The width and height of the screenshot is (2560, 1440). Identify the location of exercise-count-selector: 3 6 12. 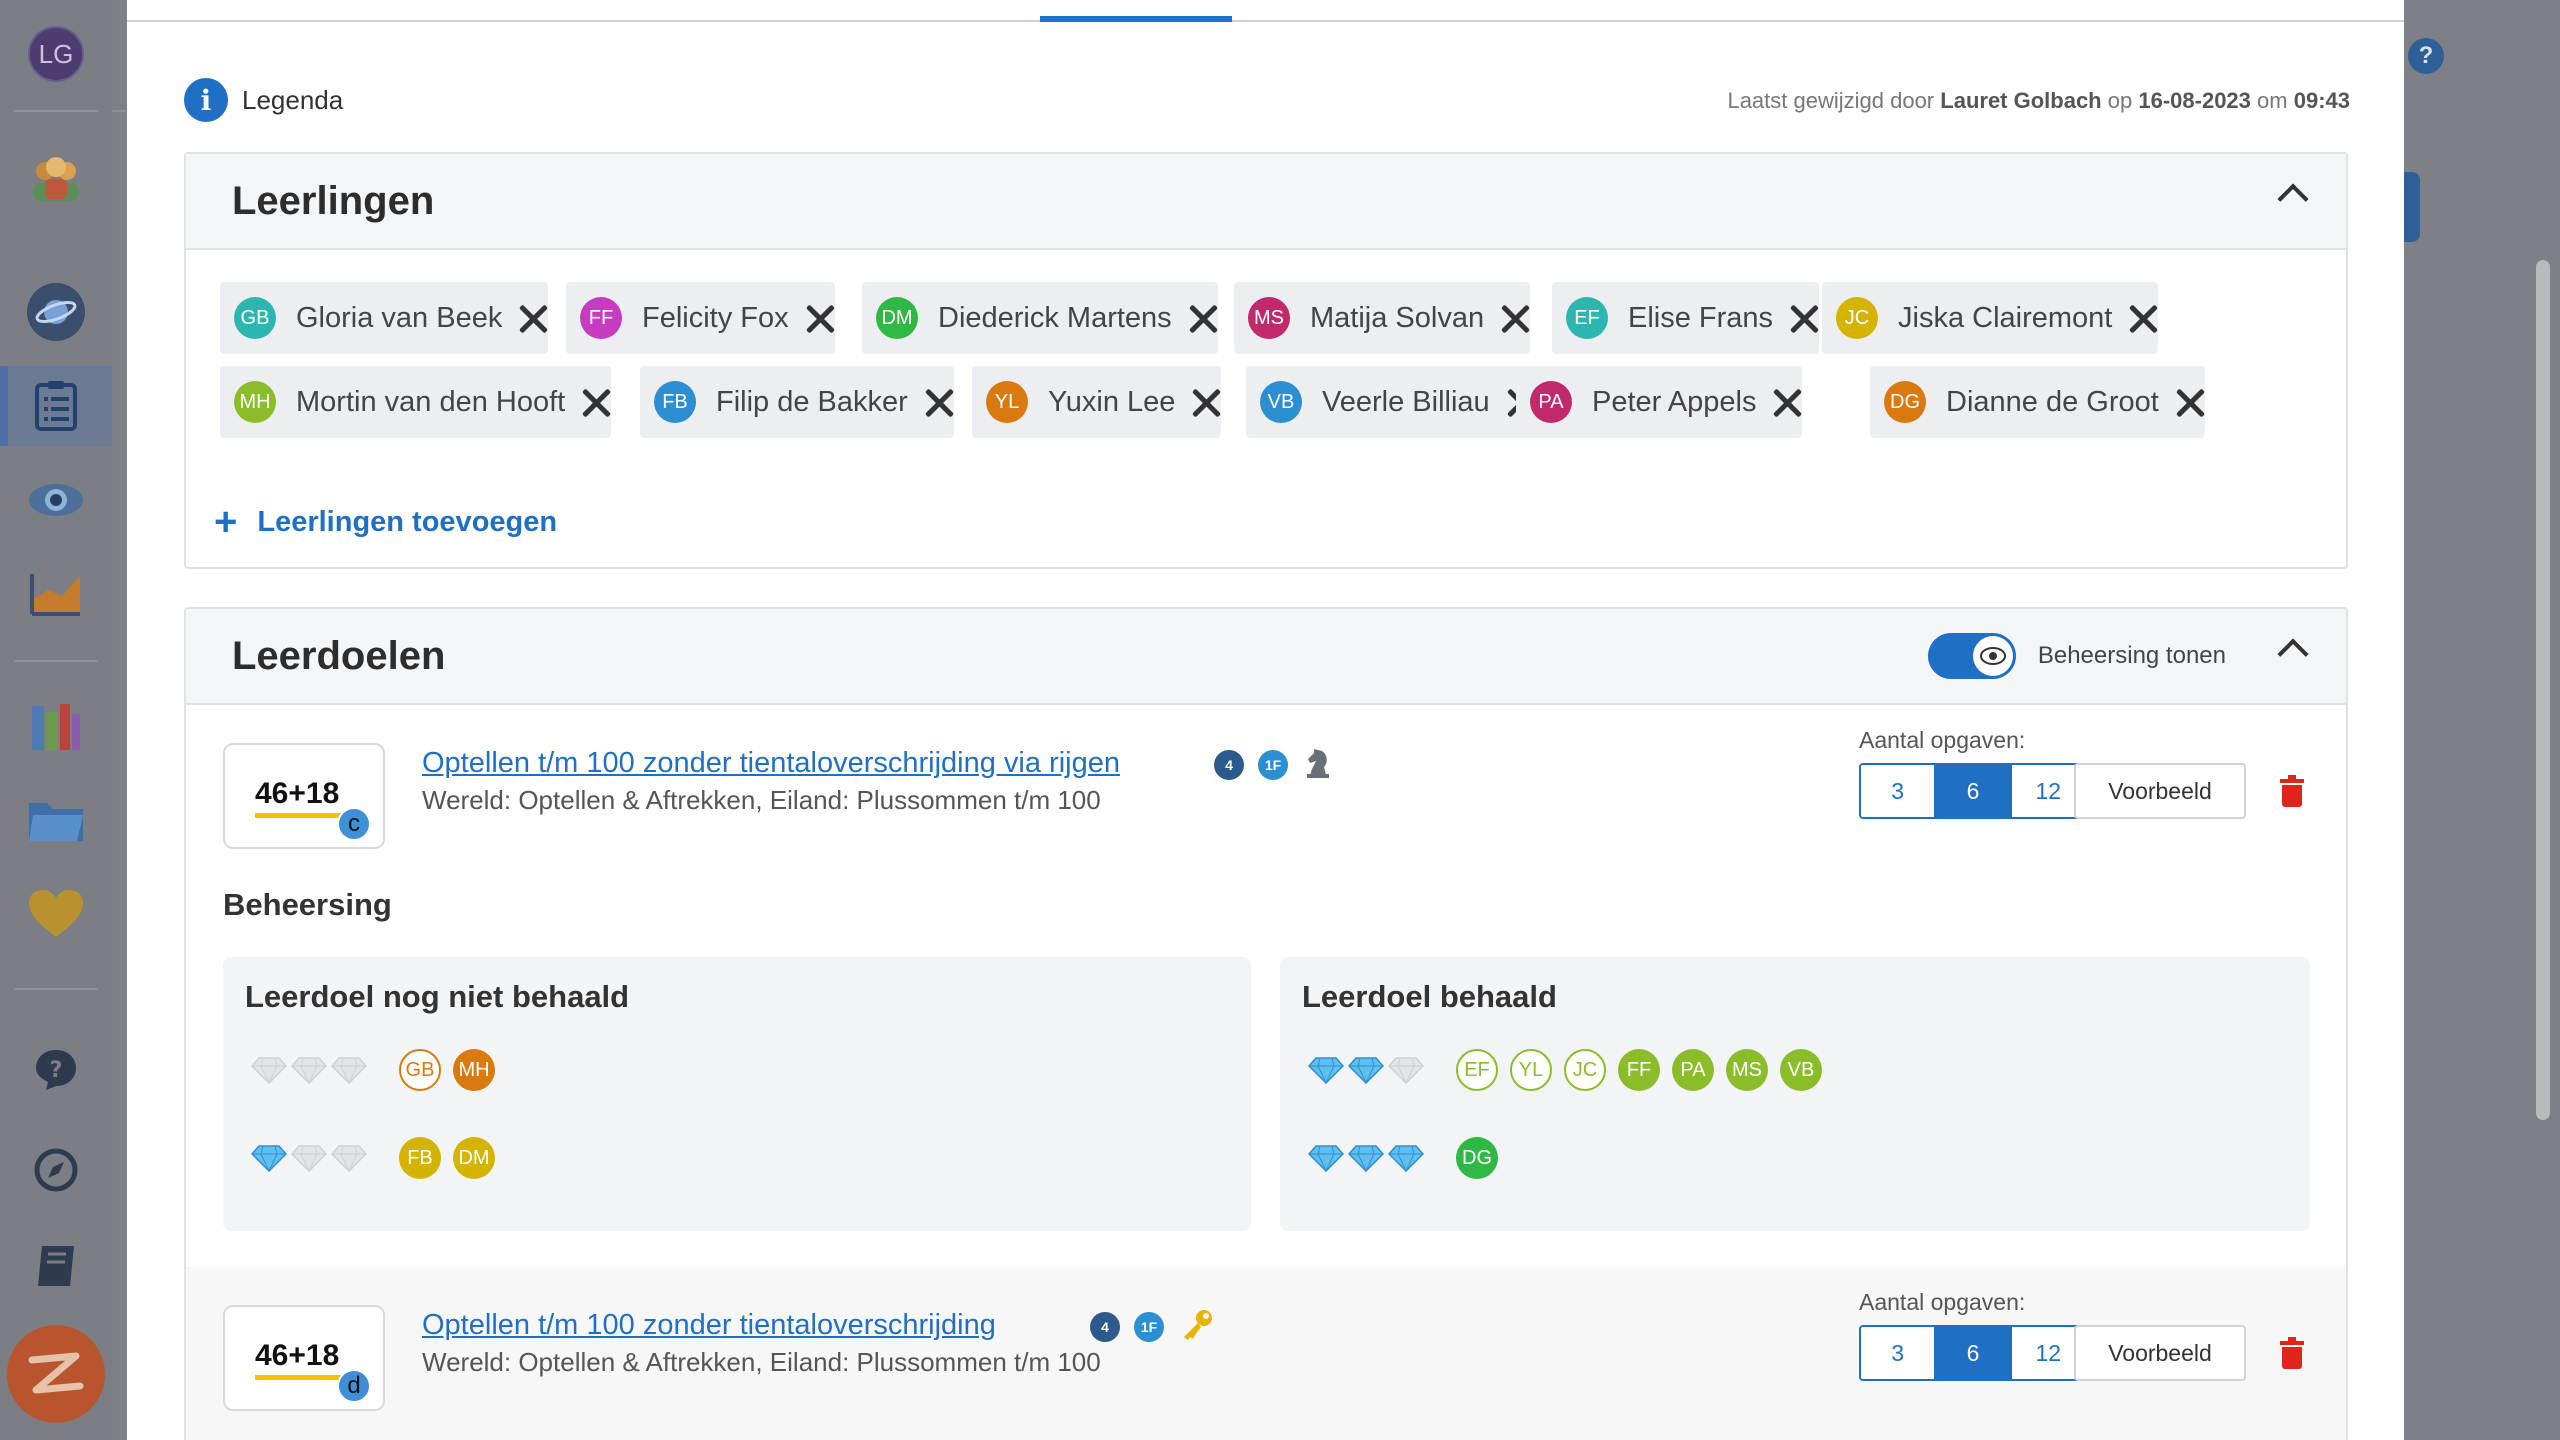
(1973, 791).